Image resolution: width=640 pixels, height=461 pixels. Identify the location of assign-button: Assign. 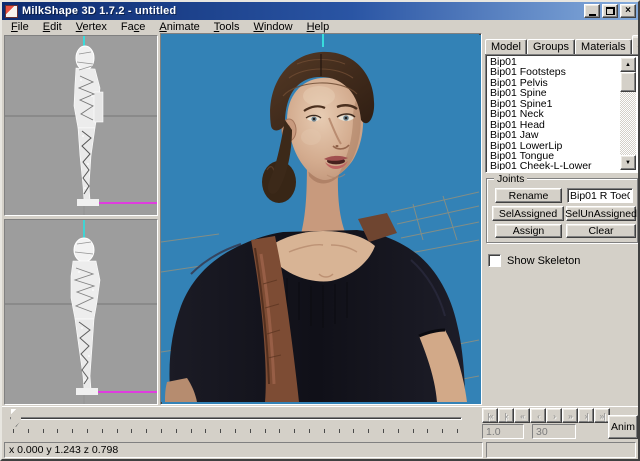
(528, 231).